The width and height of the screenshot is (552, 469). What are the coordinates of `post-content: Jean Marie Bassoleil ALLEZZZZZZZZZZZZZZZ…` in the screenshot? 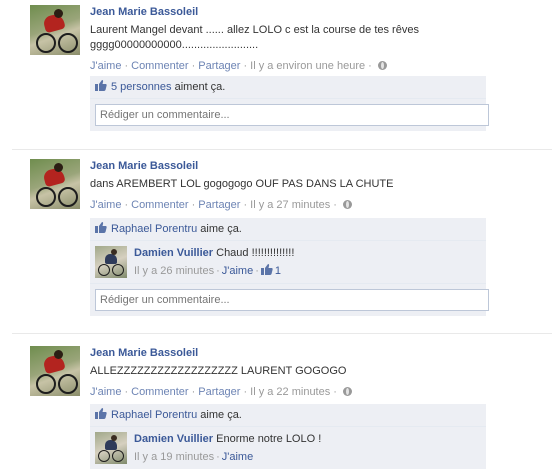 It's located at (316, 372).